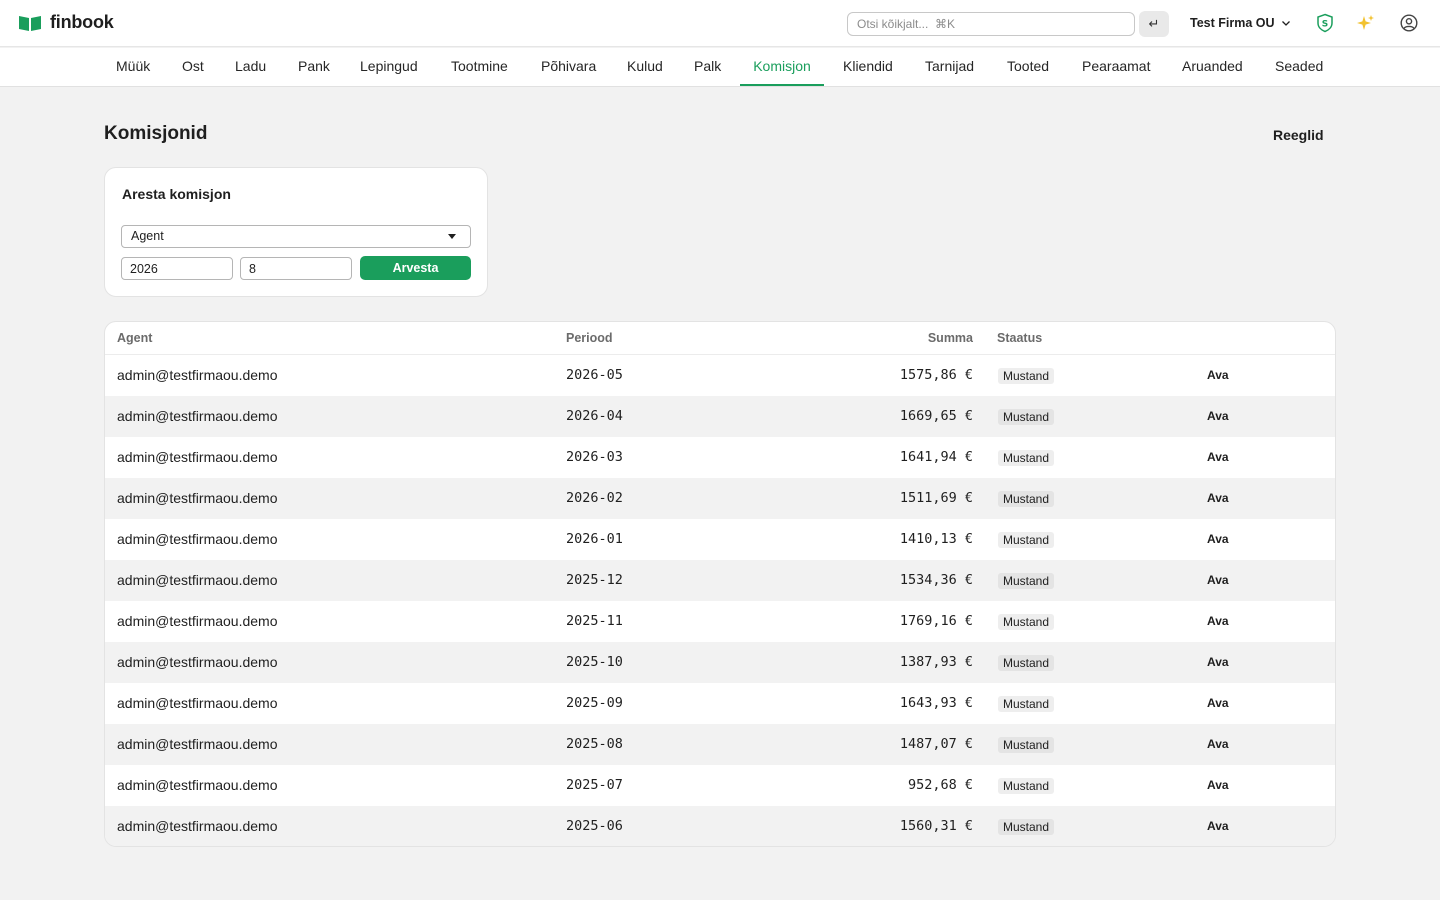  Describe the element at coordinates (133, 67) in the screenshot. I see `nav-item-myyk: Müük` at that location.